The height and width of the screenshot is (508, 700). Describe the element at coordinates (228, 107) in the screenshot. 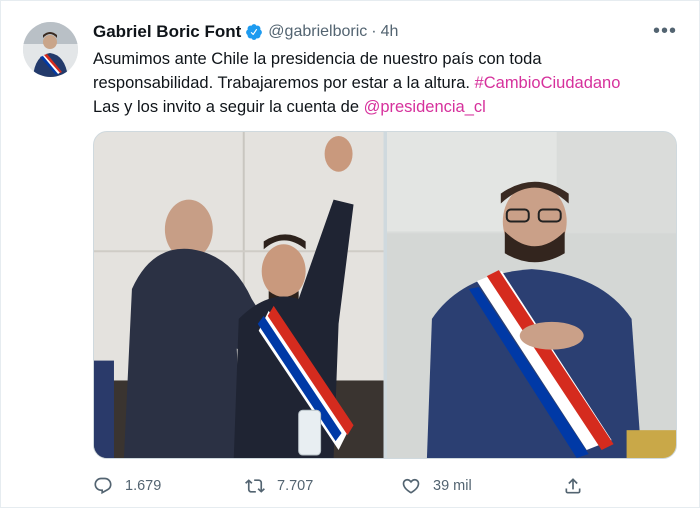

I see `tweet-text-segment: Las y los invito a seguir la cuenta de` at that location.